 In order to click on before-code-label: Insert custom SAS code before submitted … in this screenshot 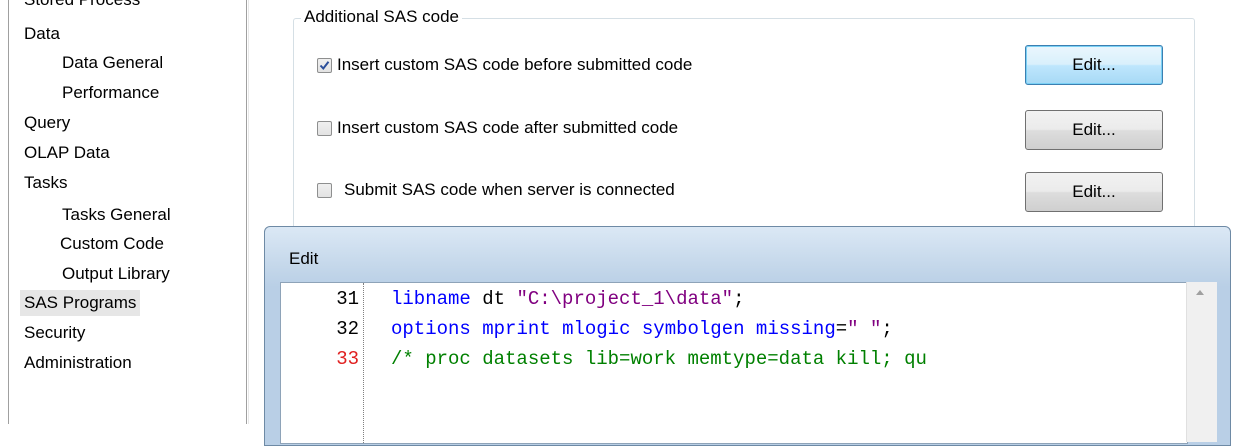, I will do `click(514, 65)`.